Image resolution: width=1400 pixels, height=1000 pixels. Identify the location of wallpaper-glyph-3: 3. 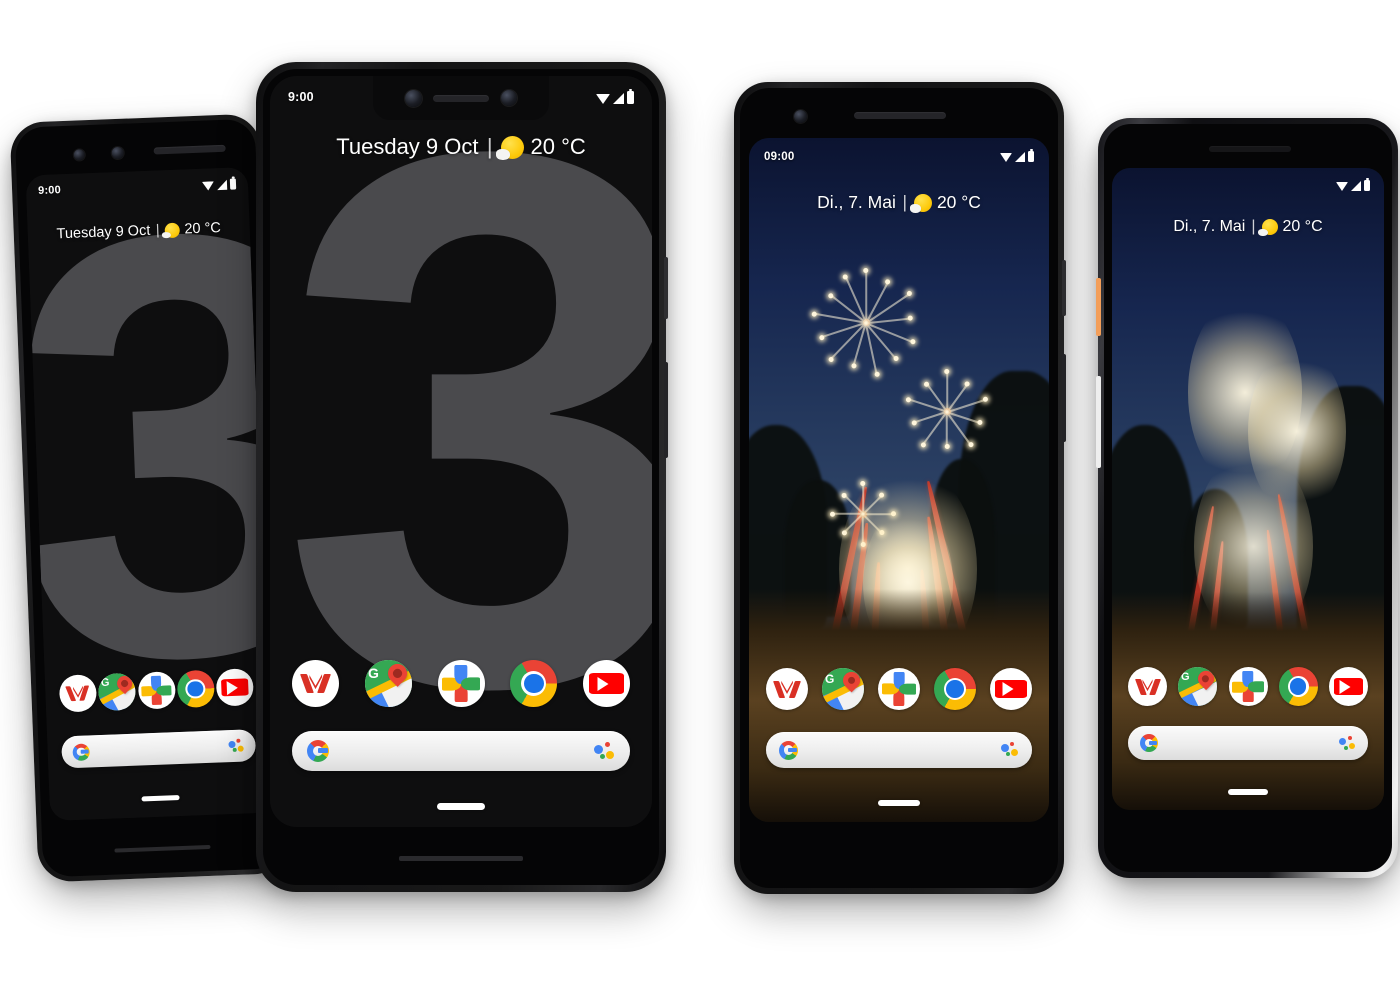
(149, 476).